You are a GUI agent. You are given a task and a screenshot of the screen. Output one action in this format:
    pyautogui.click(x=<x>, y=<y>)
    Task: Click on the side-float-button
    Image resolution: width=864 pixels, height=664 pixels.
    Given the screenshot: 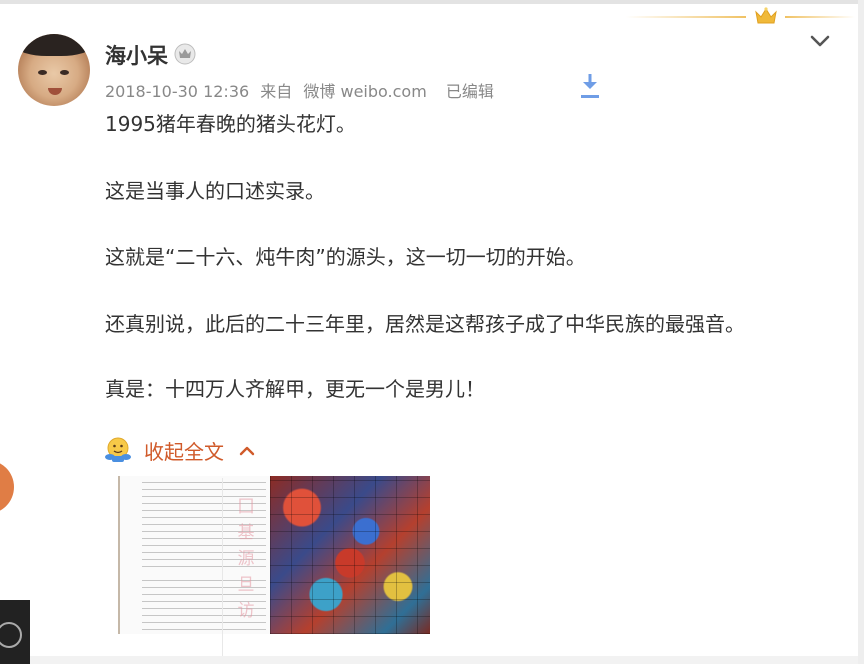 What is the action you would take?
    pyautogui.click(x=7, y=487)
    